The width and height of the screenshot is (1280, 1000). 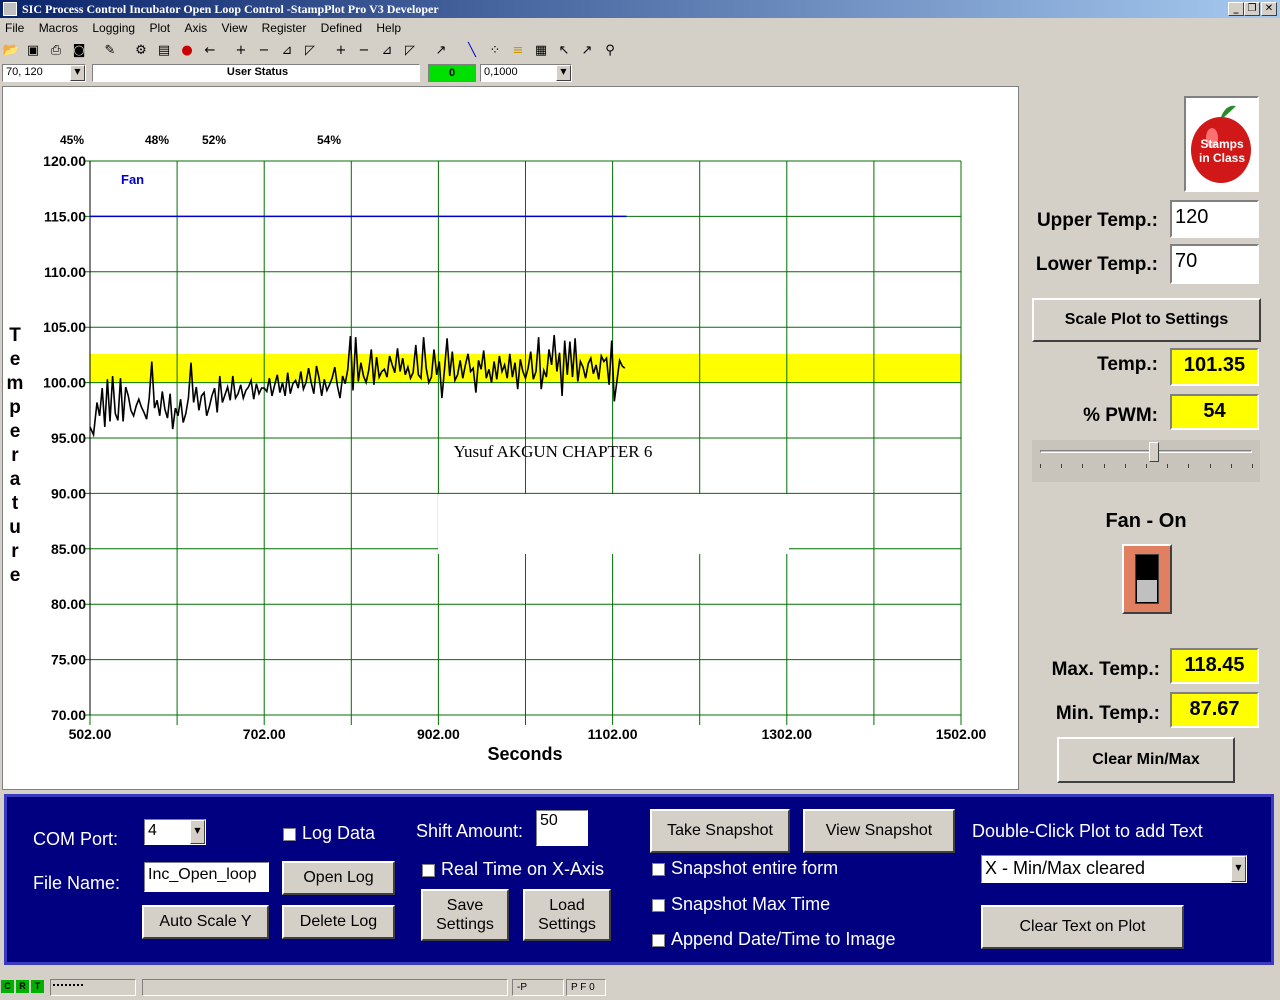 I want to click on take-snapshot-button: Take Snapshot, so click(x=720, y=831).